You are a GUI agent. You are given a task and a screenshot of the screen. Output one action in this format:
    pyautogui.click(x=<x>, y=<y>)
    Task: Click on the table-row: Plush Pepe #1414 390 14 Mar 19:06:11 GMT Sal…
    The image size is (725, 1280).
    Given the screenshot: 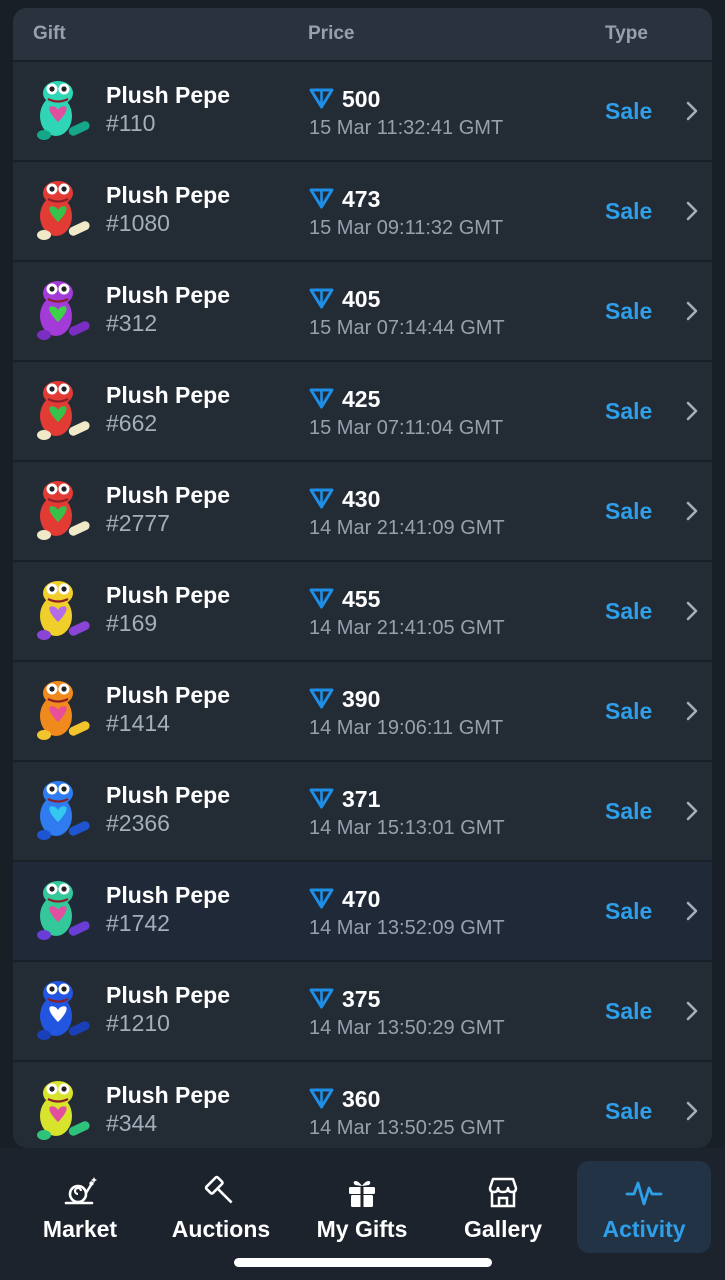 What is the action you would take?
    pyautogui.click(x=362, y=710)
    